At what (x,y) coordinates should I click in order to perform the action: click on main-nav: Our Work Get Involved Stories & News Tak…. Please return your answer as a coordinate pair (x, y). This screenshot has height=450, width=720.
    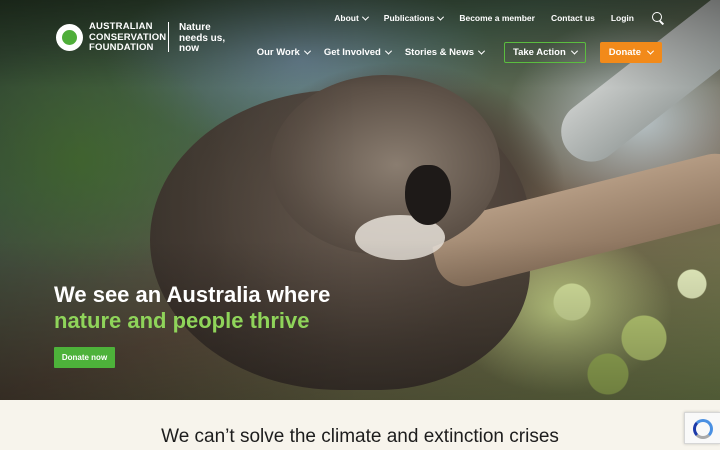
    Looking at the image, I should click on (459, 52).